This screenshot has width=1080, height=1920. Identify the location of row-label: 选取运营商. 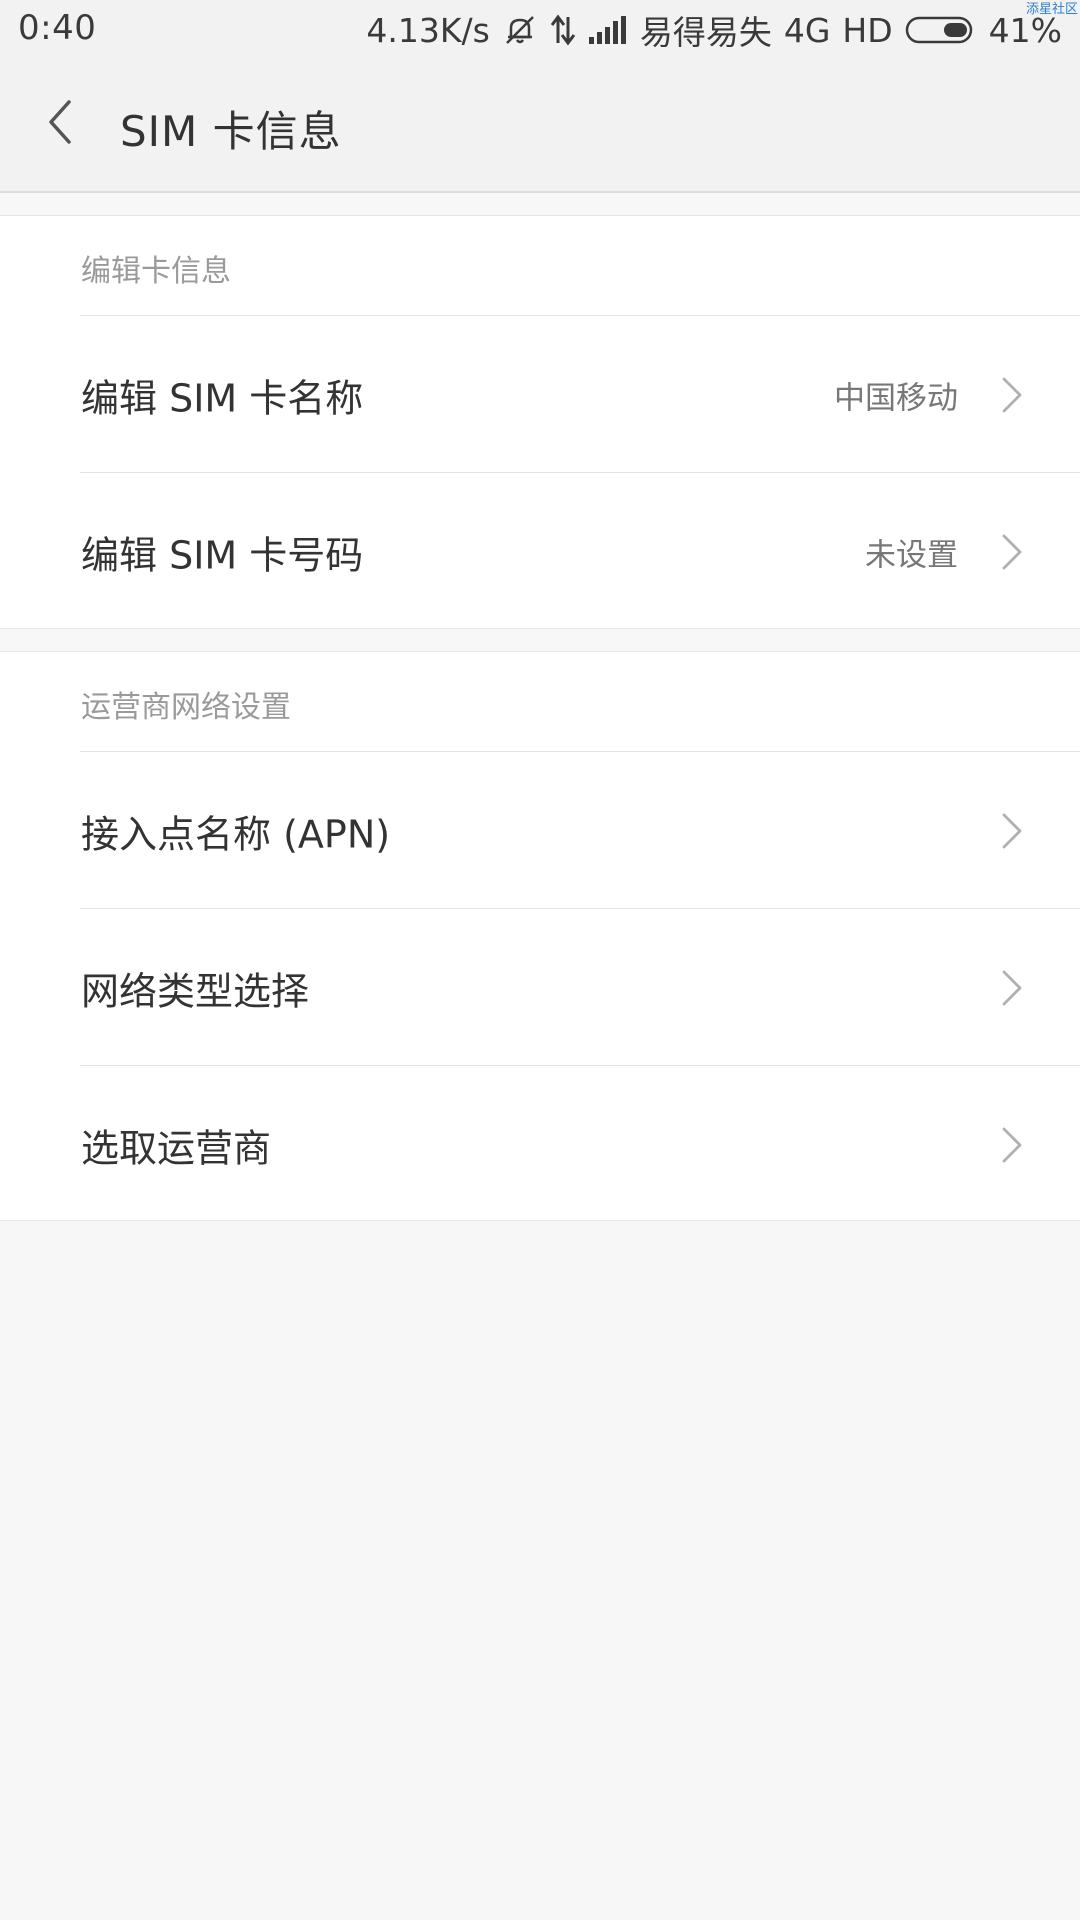
(176, 1148).